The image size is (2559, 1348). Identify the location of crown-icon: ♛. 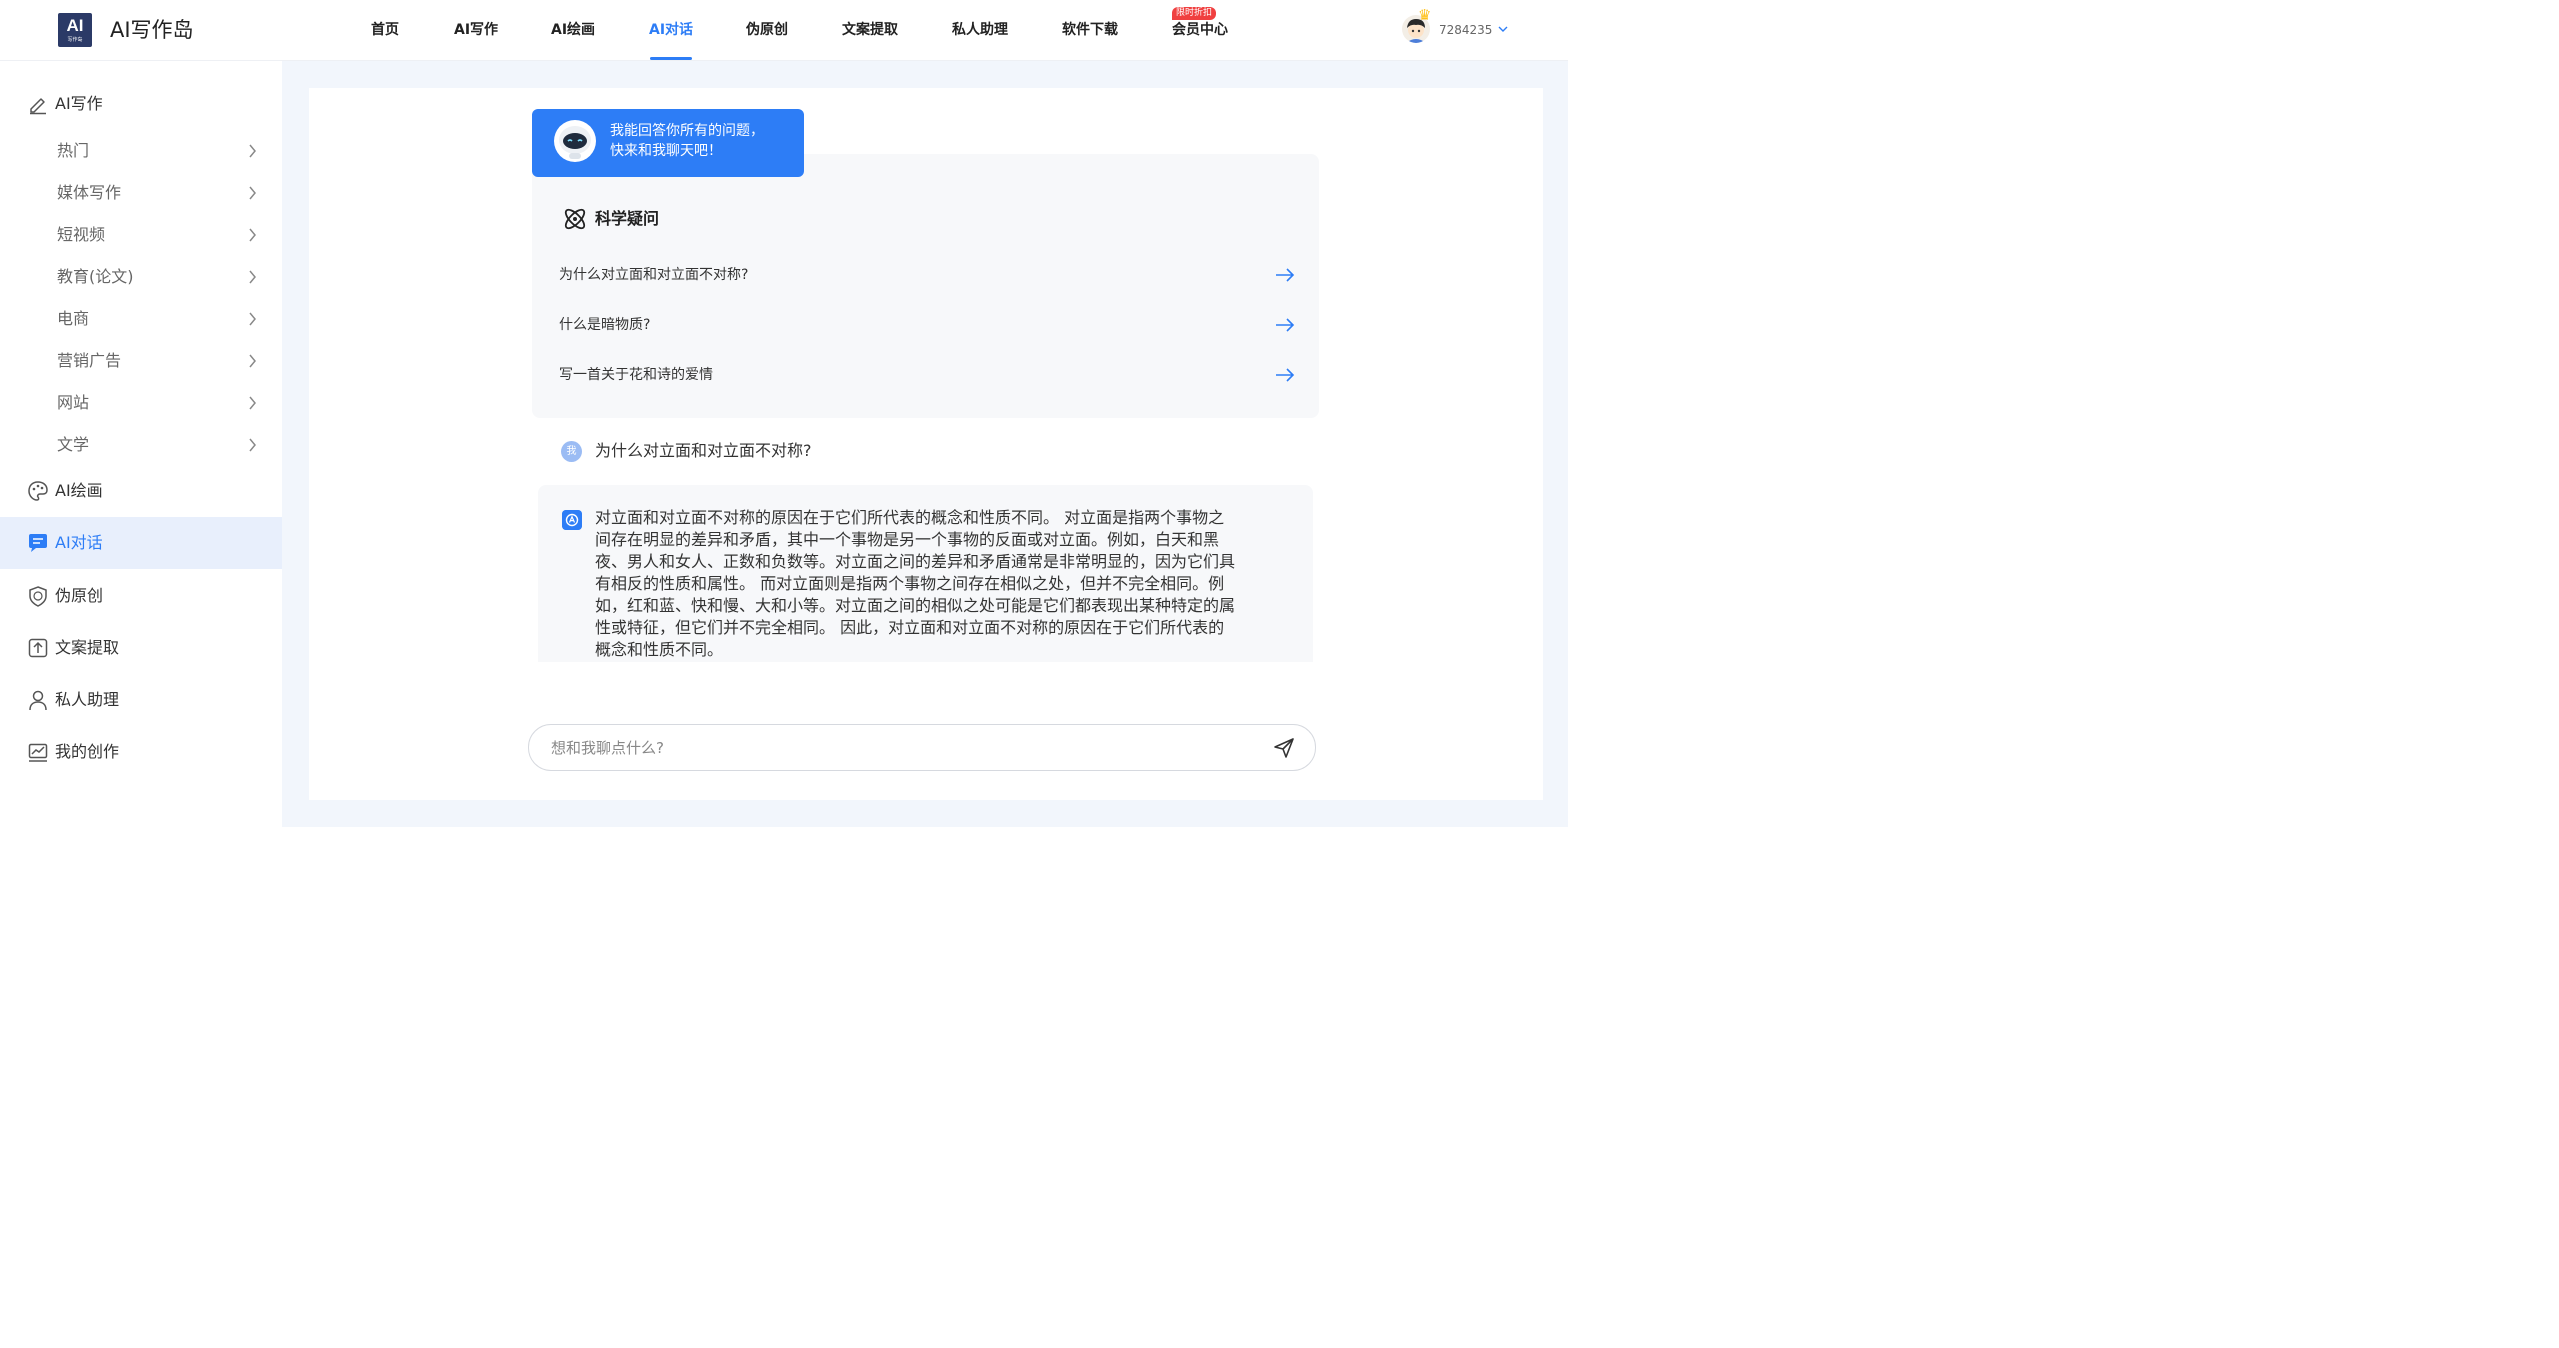
(1425, 15).